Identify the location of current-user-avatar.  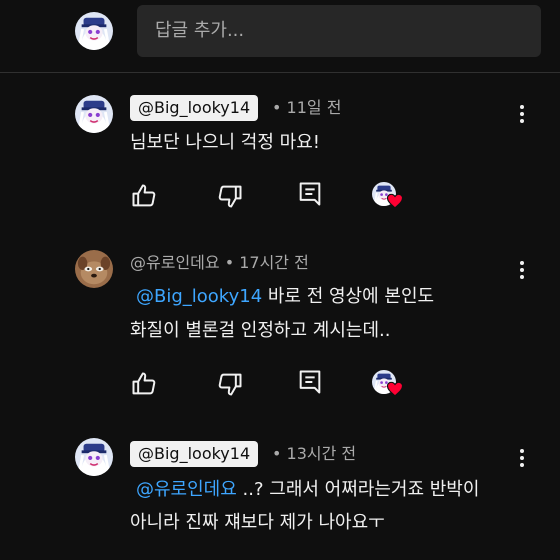
(94, 31).